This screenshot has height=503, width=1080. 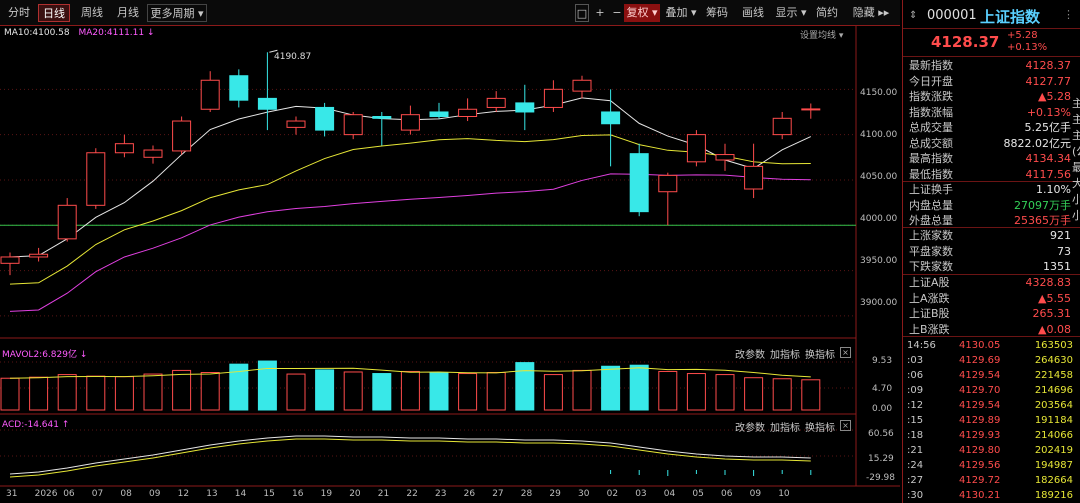 I want to click on macd-label: ACD:-14.641 ↑, so click(x=36, y=425).